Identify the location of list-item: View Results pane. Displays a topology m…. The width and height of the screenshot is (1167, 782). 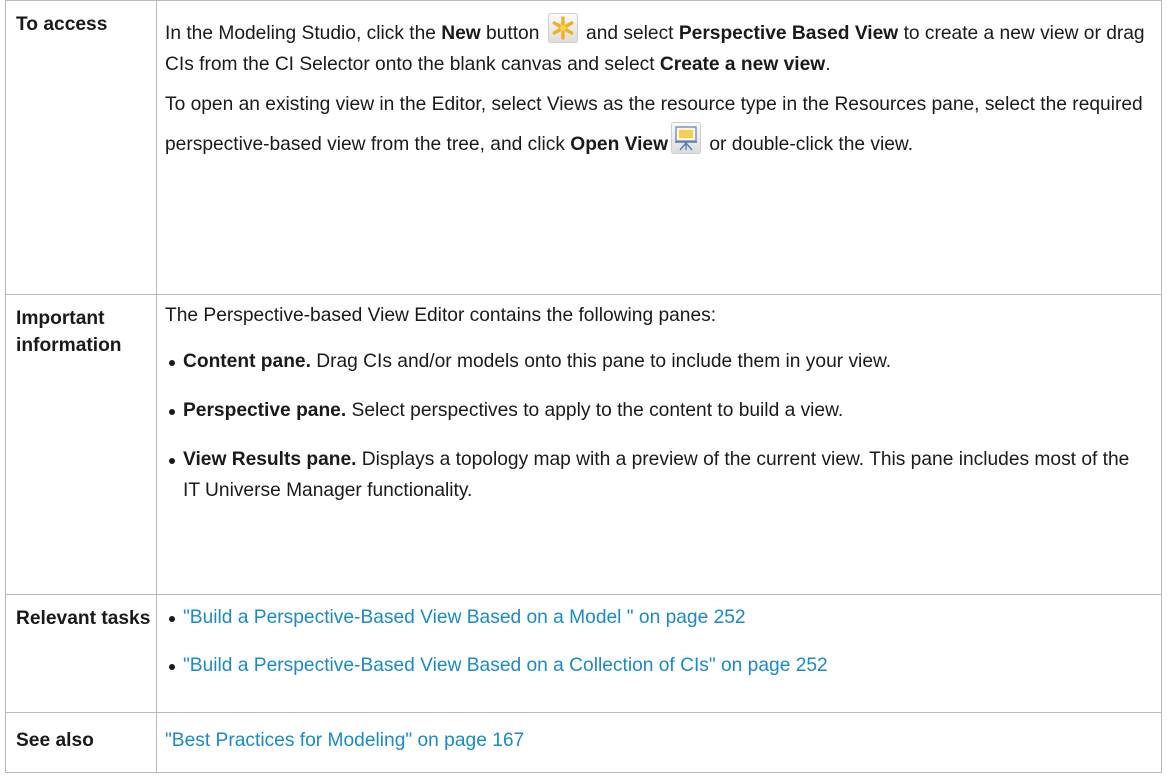
(658, 475).